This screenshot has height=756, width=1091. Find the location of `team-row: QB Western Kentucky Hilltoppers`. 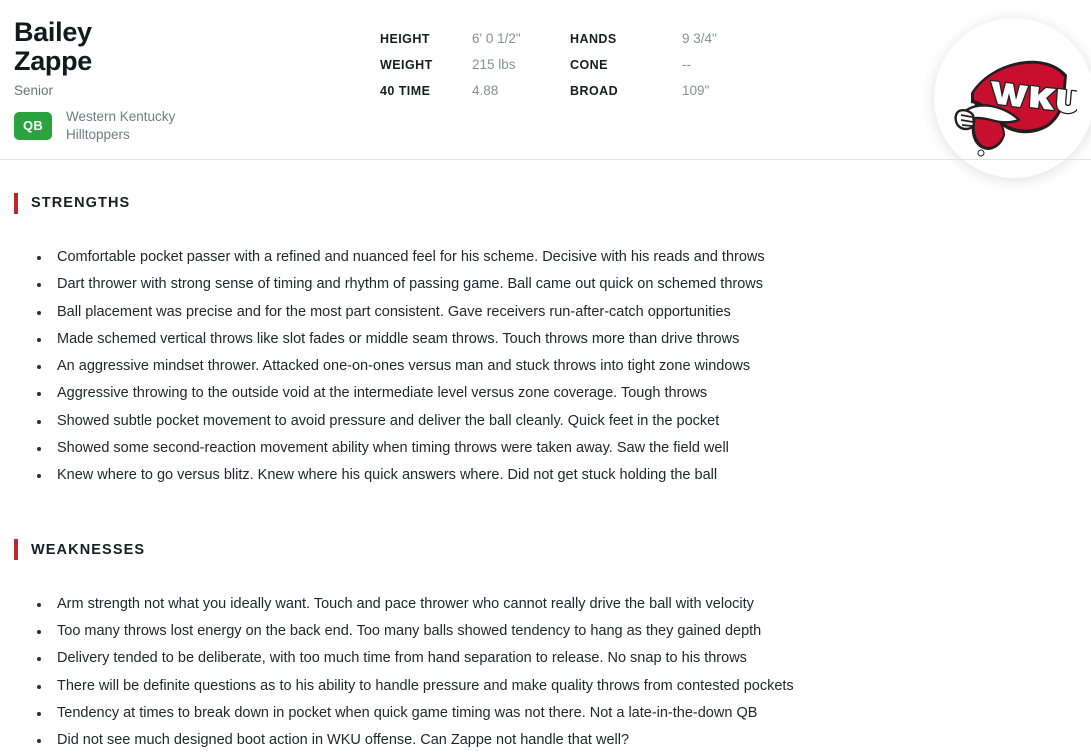

team-row: QB Western Kentucky Hilltoppers is located at coordinates (184, 126).